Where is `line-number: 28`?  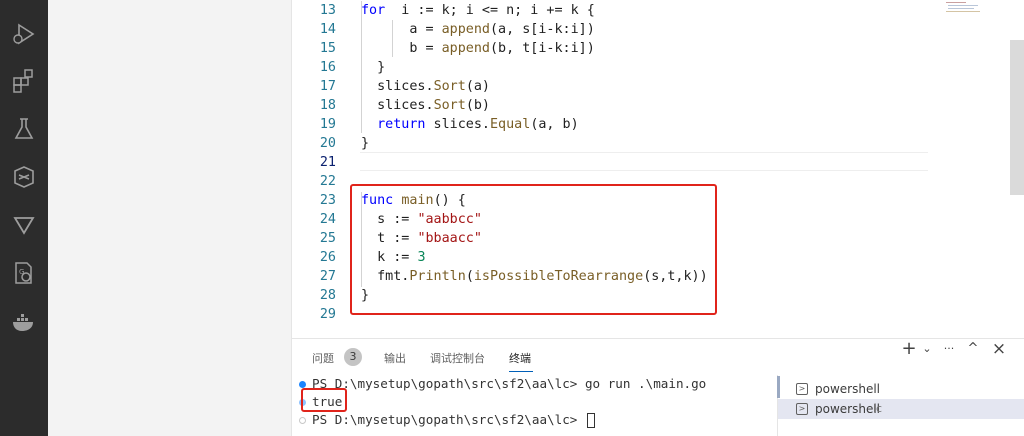 line-number: 28 is located at coordinates (327, 295).